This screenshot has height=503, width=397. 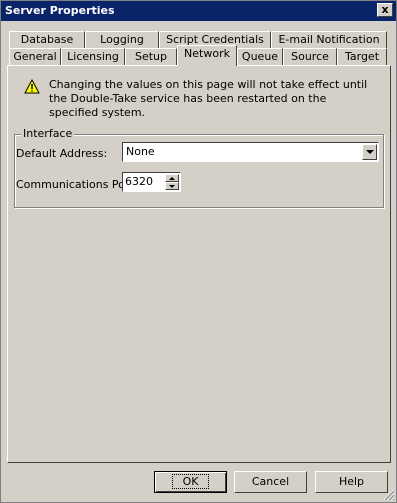 I want to click on communications-port-value: 6320, so click(x=139, y=181).